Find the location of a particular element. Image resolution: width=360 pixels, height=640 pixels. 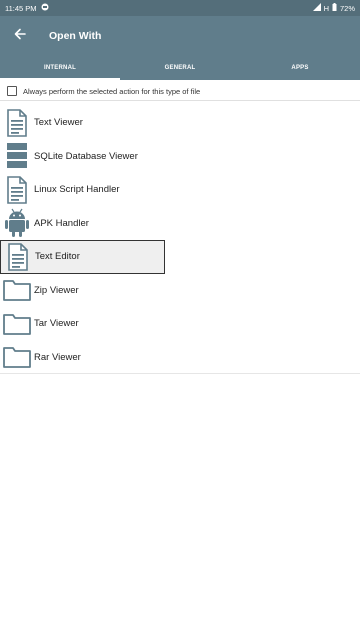

status-bar: 11:45 PM H 72% is located at coordinates (180, 8).